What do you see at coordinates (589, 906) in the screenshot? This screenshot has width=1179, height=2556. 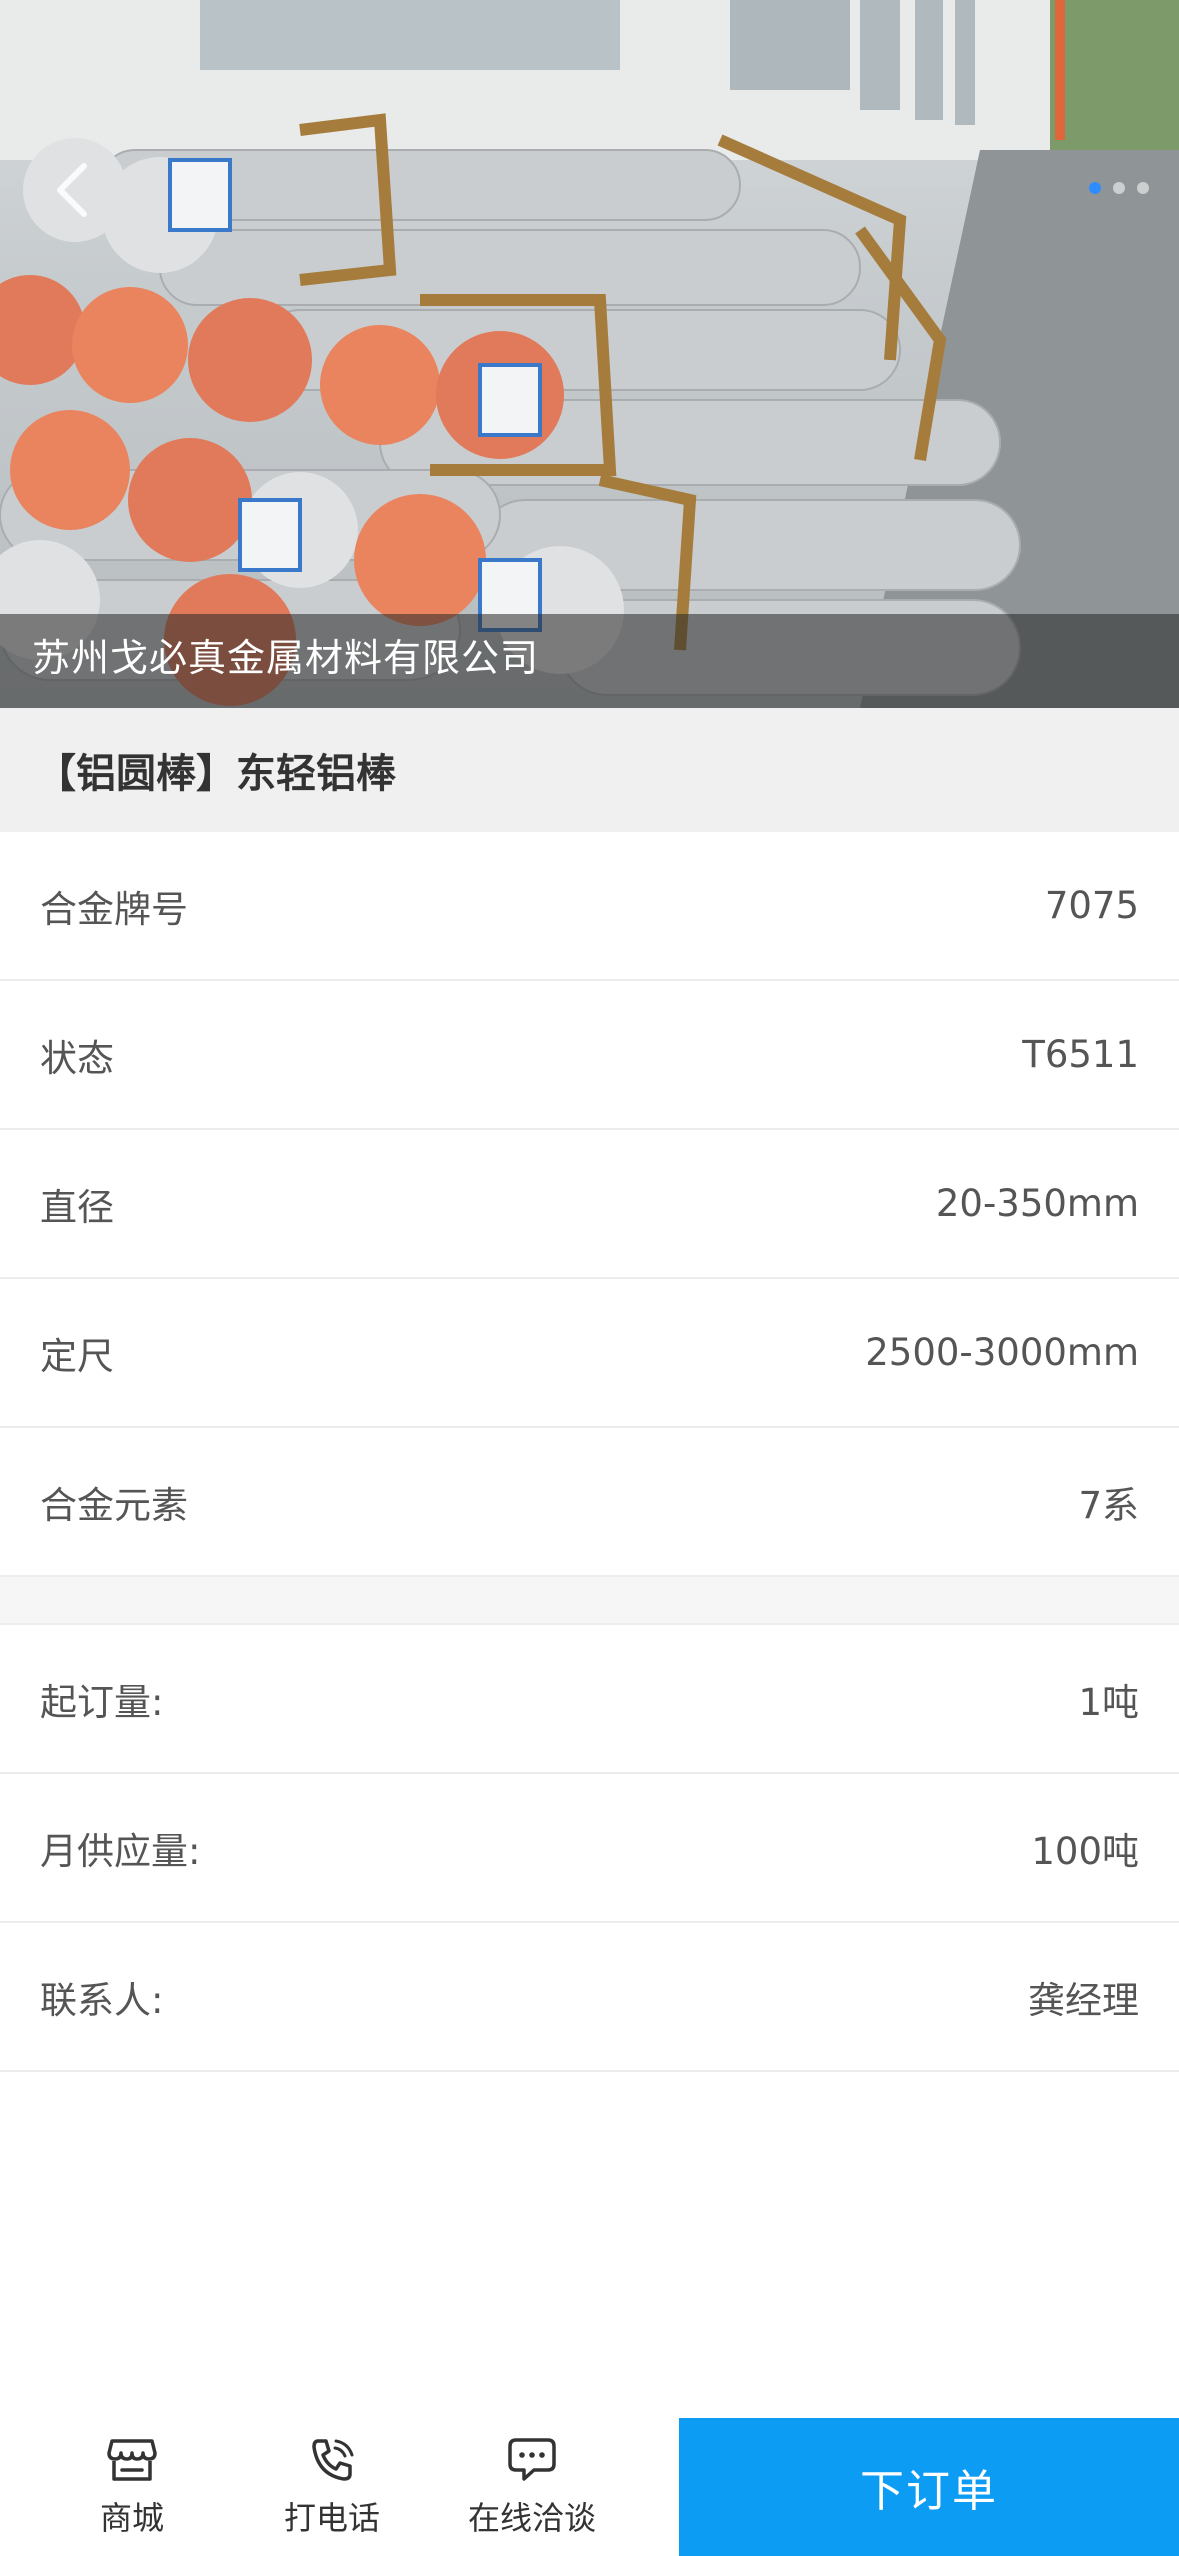 I see `spec-row-alloy-grade: 合金牌号 7075` at bounding box center [589, 906].